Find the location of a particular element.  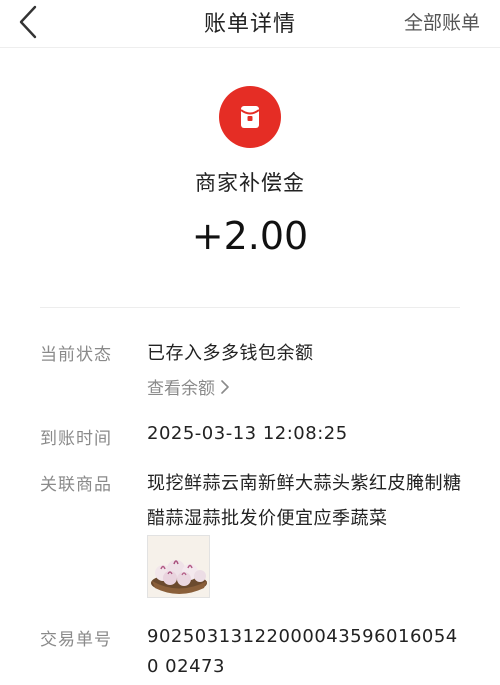

product-thumbnail is located at coordinates (178, 566).